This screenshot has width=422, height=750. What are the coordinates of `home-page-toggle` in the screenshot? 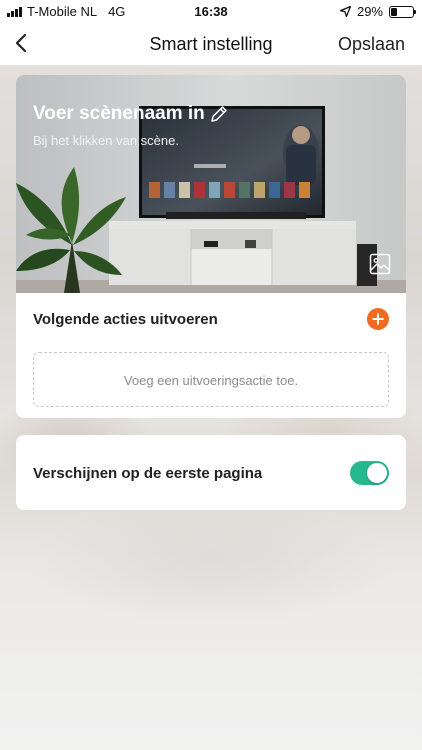 It's located at (369, 473).